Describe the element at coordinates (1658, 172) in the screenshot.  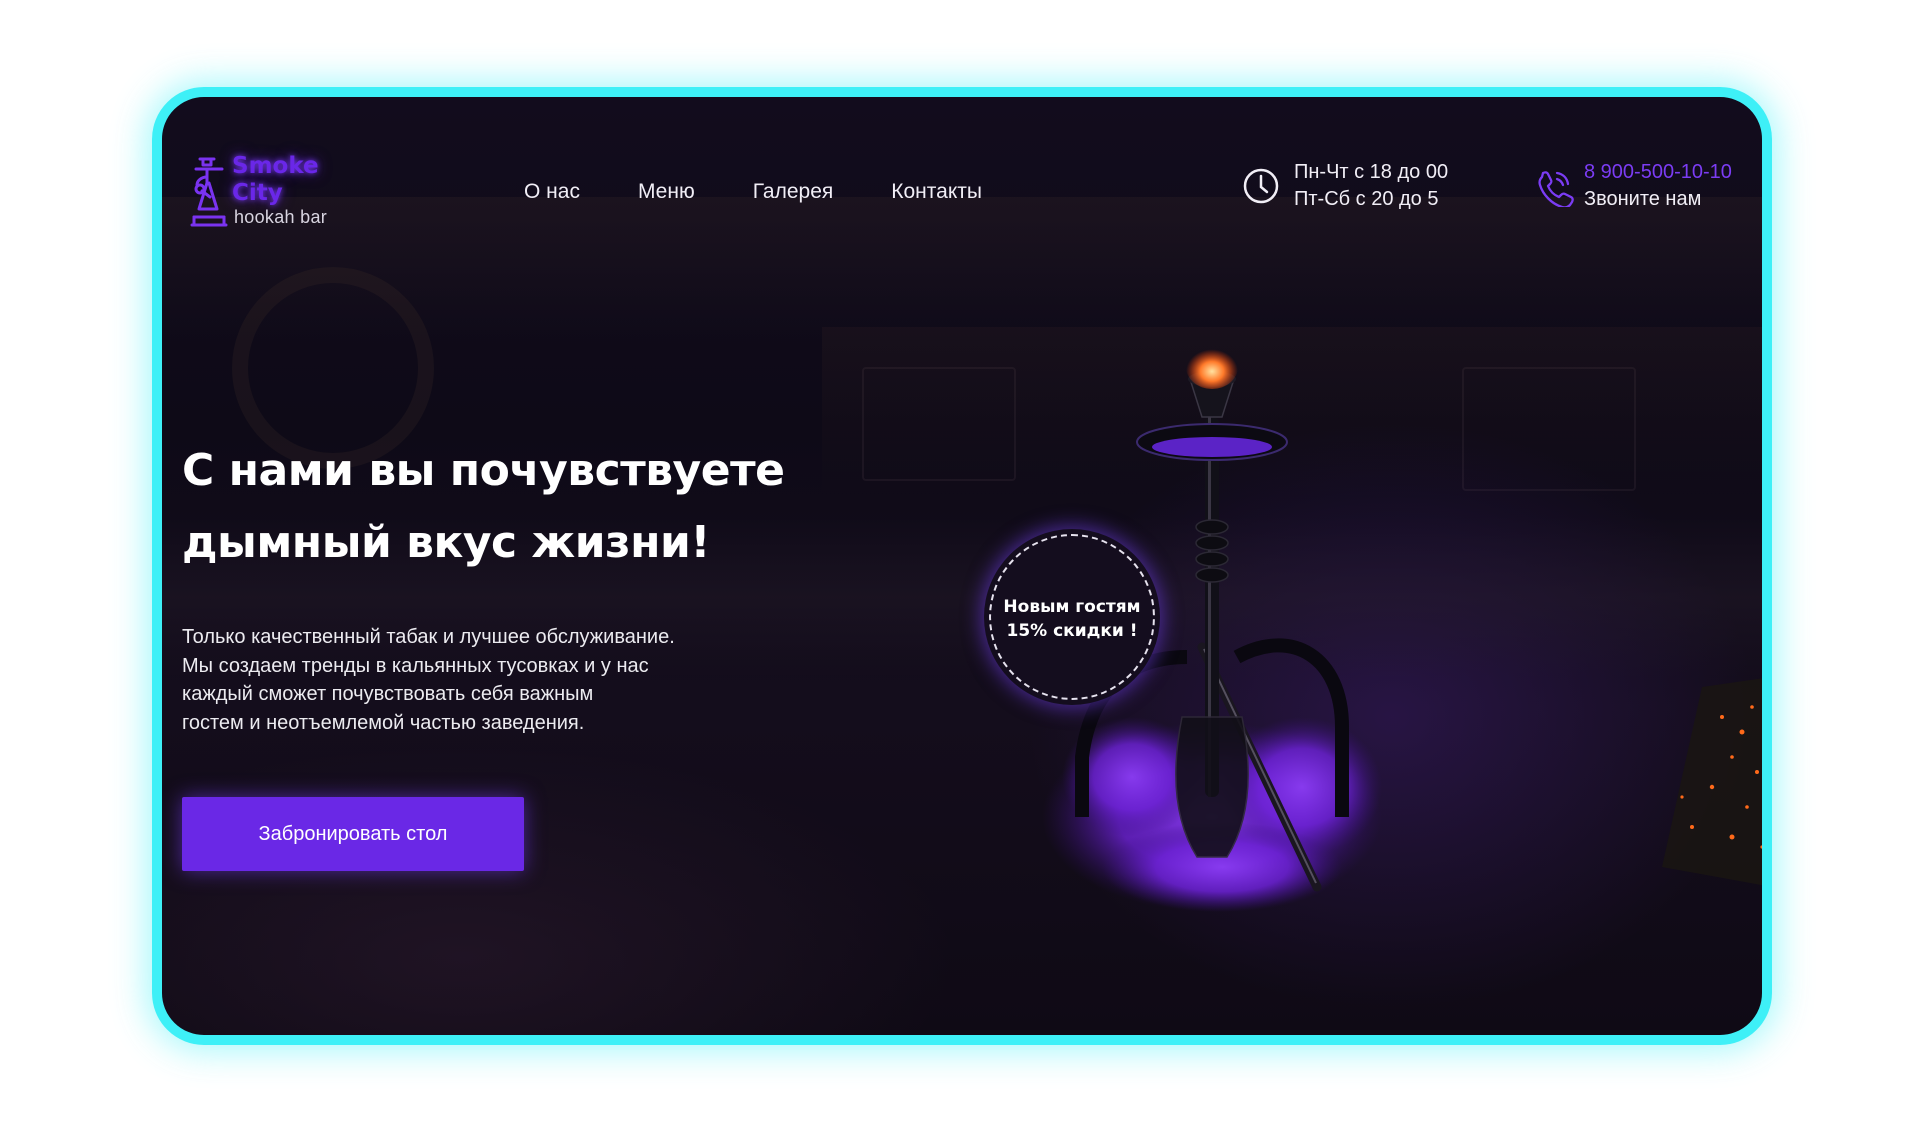
I see `phone-number: 8 900-500-10-10` at that location.